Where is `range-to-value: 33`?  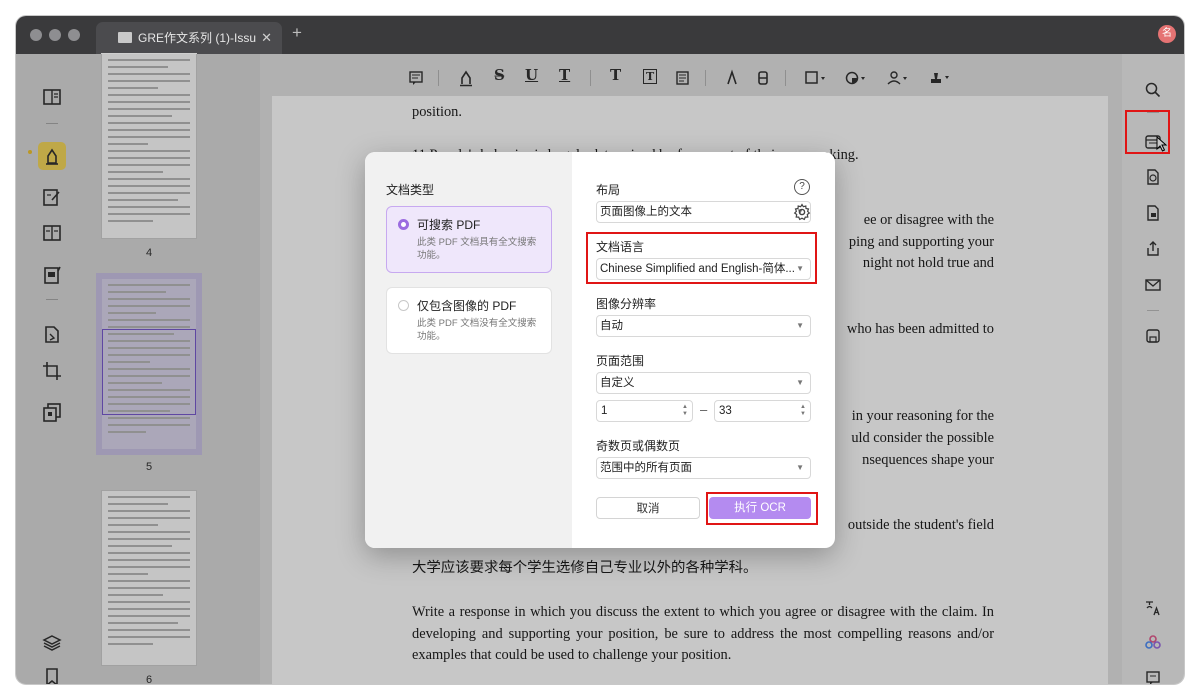 range-to-value: 33 is located at coordinates (725, 411).